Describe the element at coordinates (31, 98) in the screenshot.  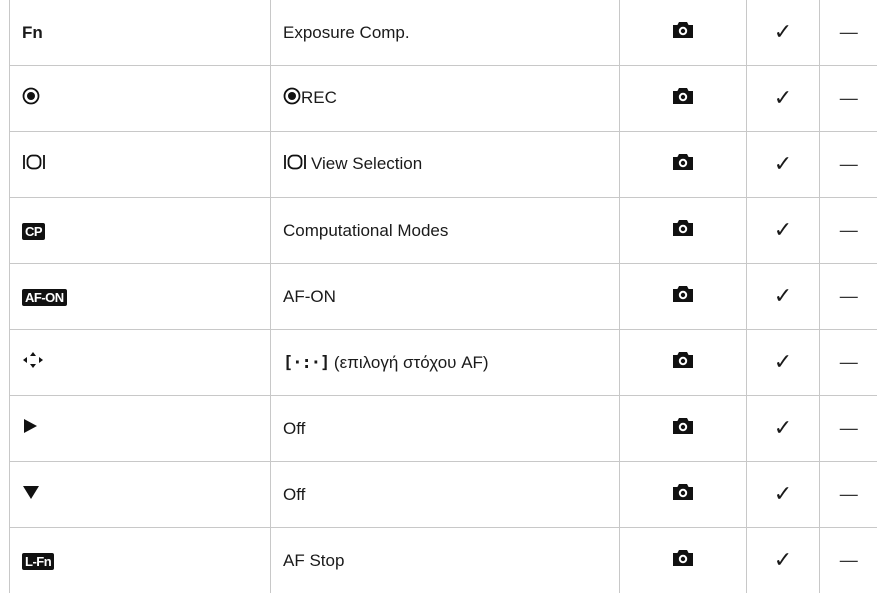
I see `rec-button-icon` at that location.